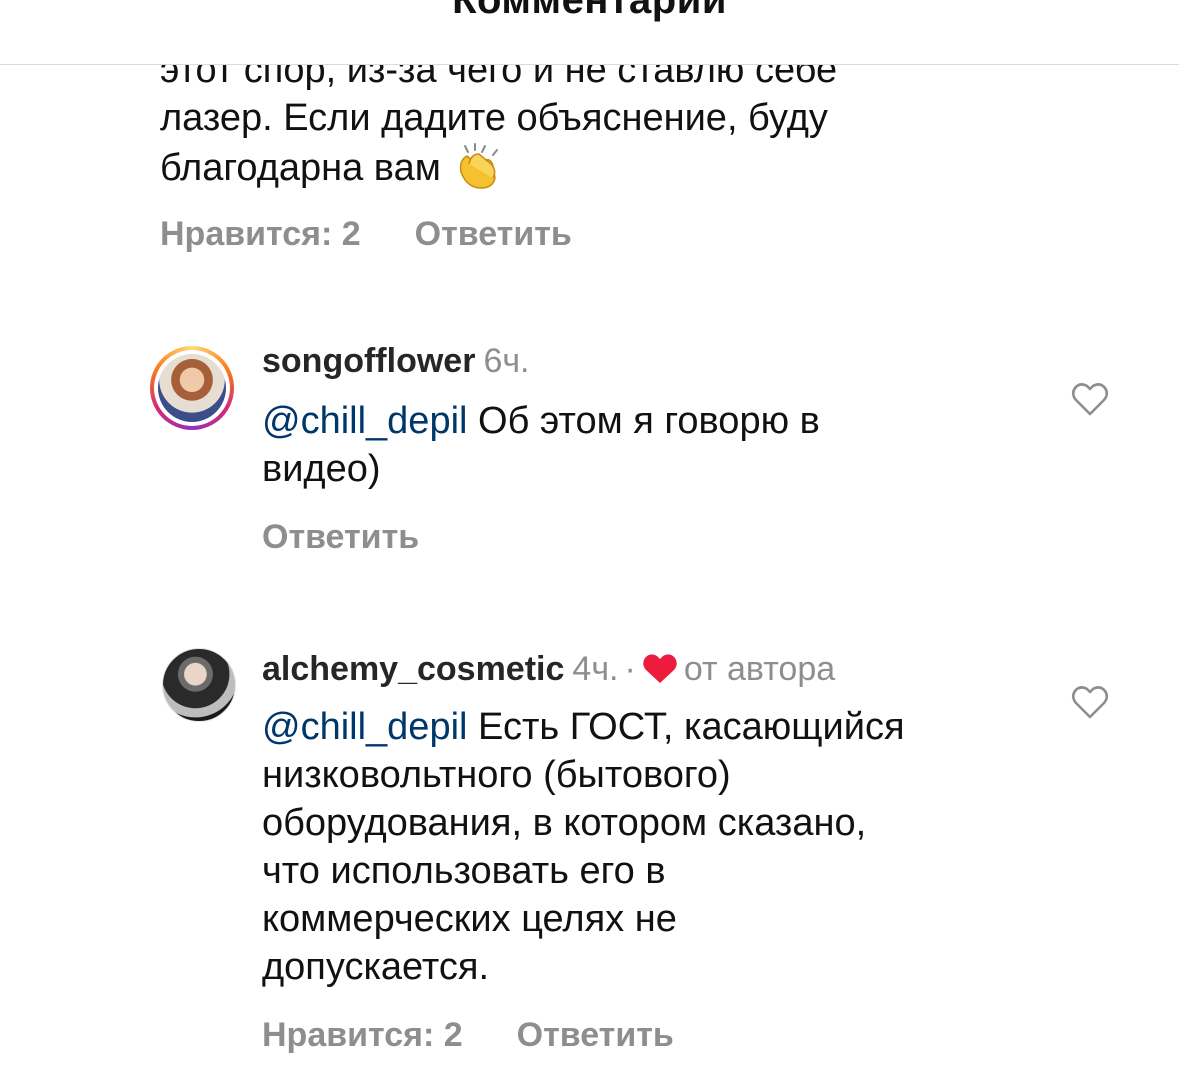  Describe the element at coordinates (321, 469) in the screenshot. I see `comment-text-line: видео)` at that location.